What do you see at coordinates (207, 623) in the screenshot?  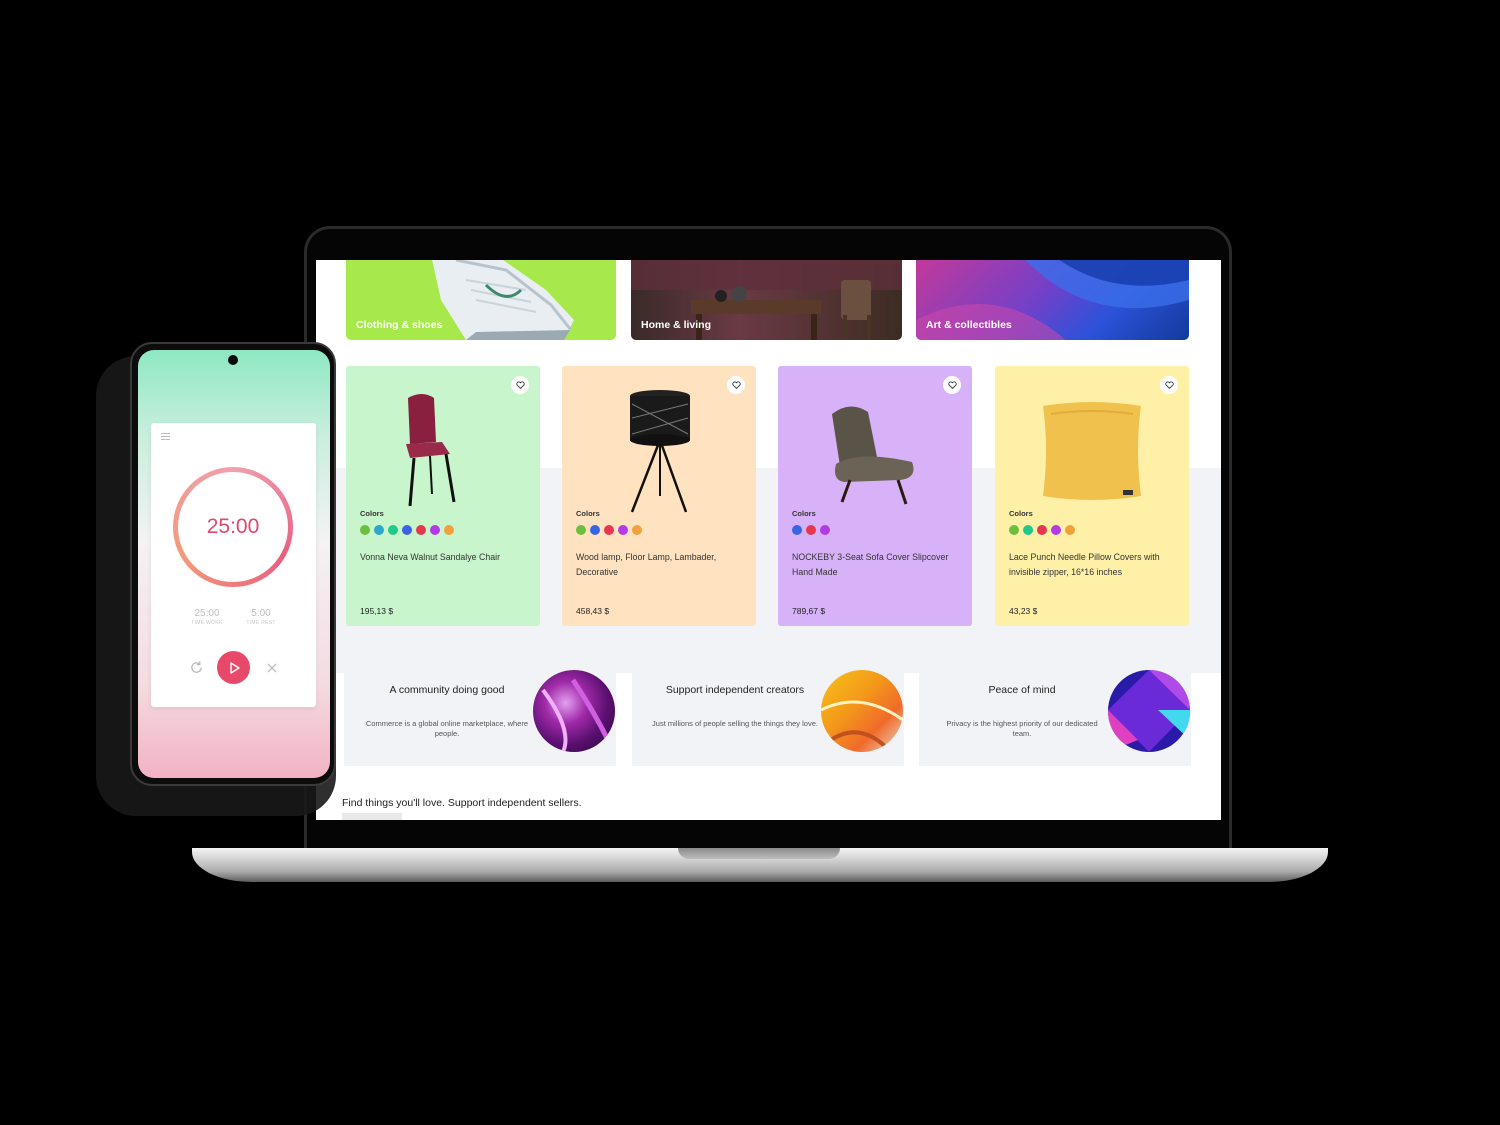 I see `time-work-label: TIME WORK` at bounding box center [207, 623].